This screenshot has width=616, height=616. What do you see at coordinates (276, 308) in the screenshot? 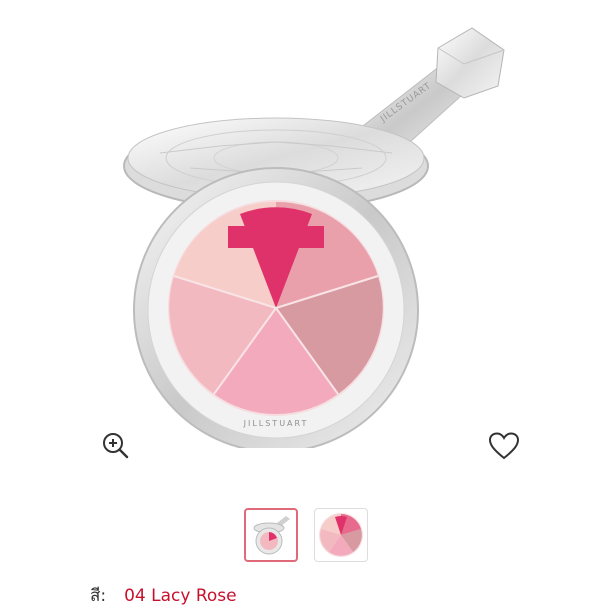
I see `blush-pan` at bounding box center [276, 308].